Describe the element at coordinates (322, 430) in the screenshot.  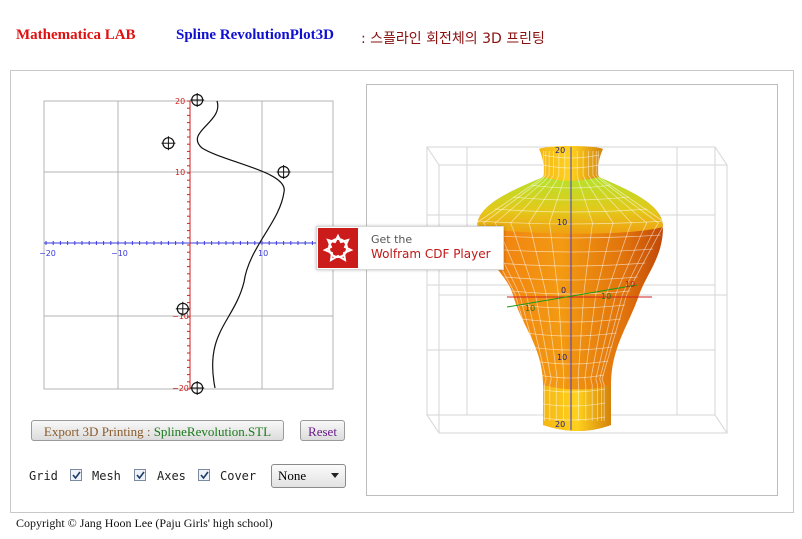
I see `reset-button: Reset` at that location.